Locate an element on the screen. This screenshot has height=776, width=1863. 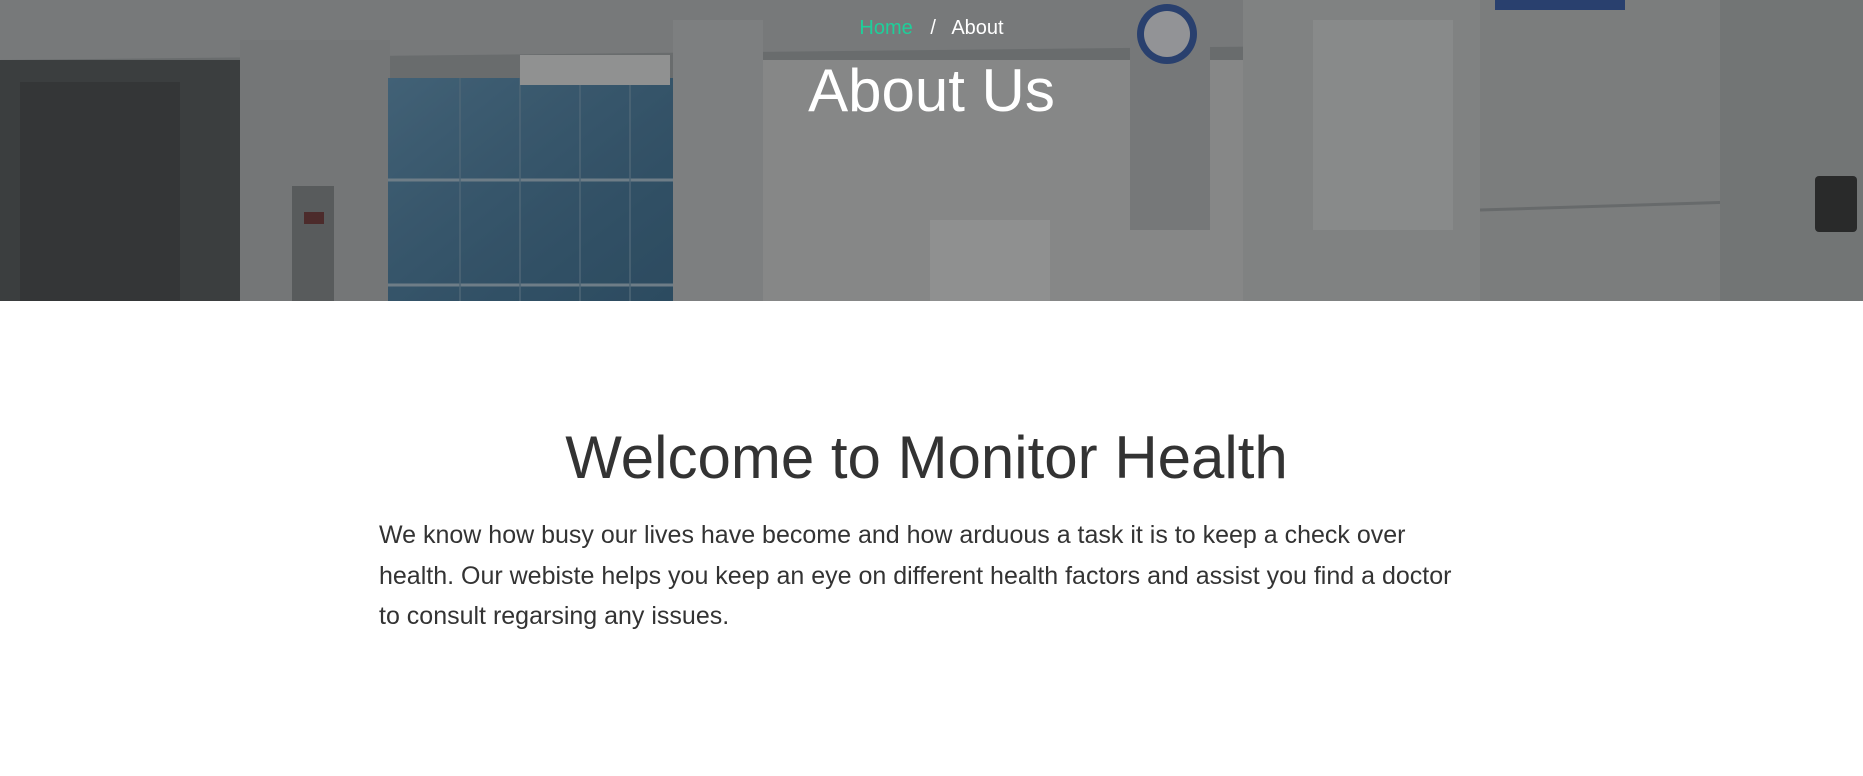
breadcrumb: Home / About is located at coordinates (931, 28).